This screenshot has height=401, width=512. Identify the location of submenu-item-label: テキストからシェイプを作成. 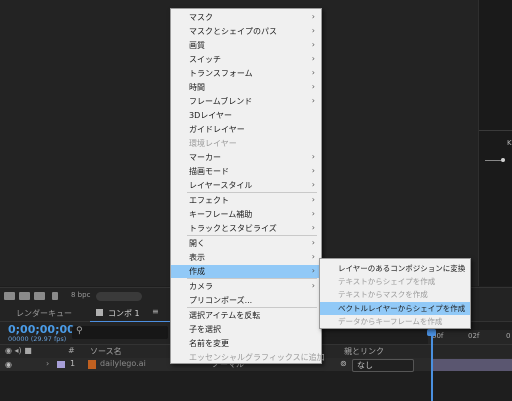
(387, 282).